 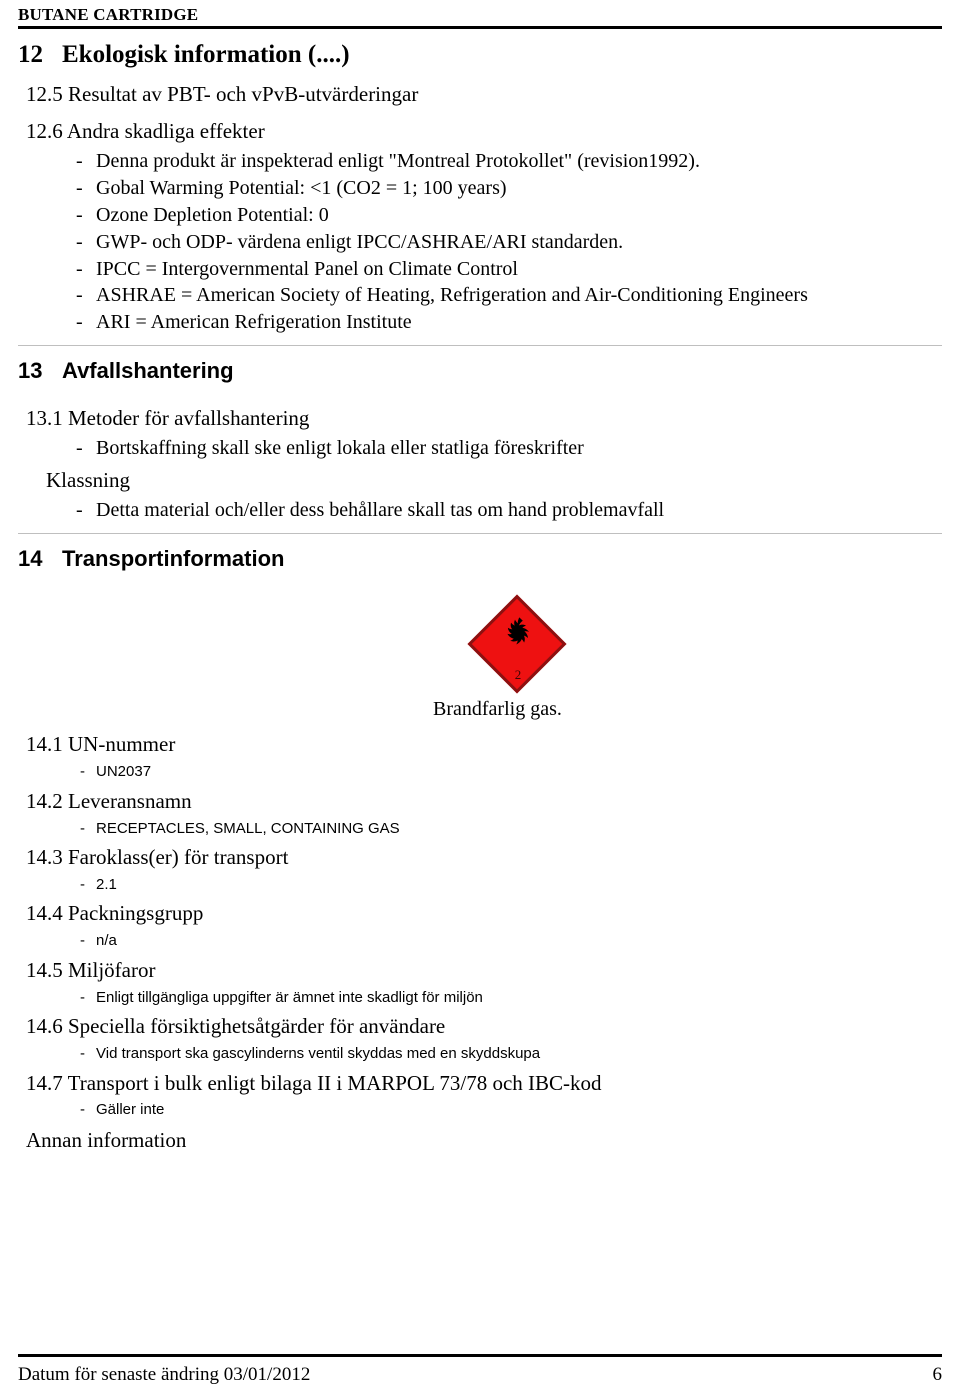 I want to click on subsection-14-4-bullets: - n/a, so click(x=480, y=941).